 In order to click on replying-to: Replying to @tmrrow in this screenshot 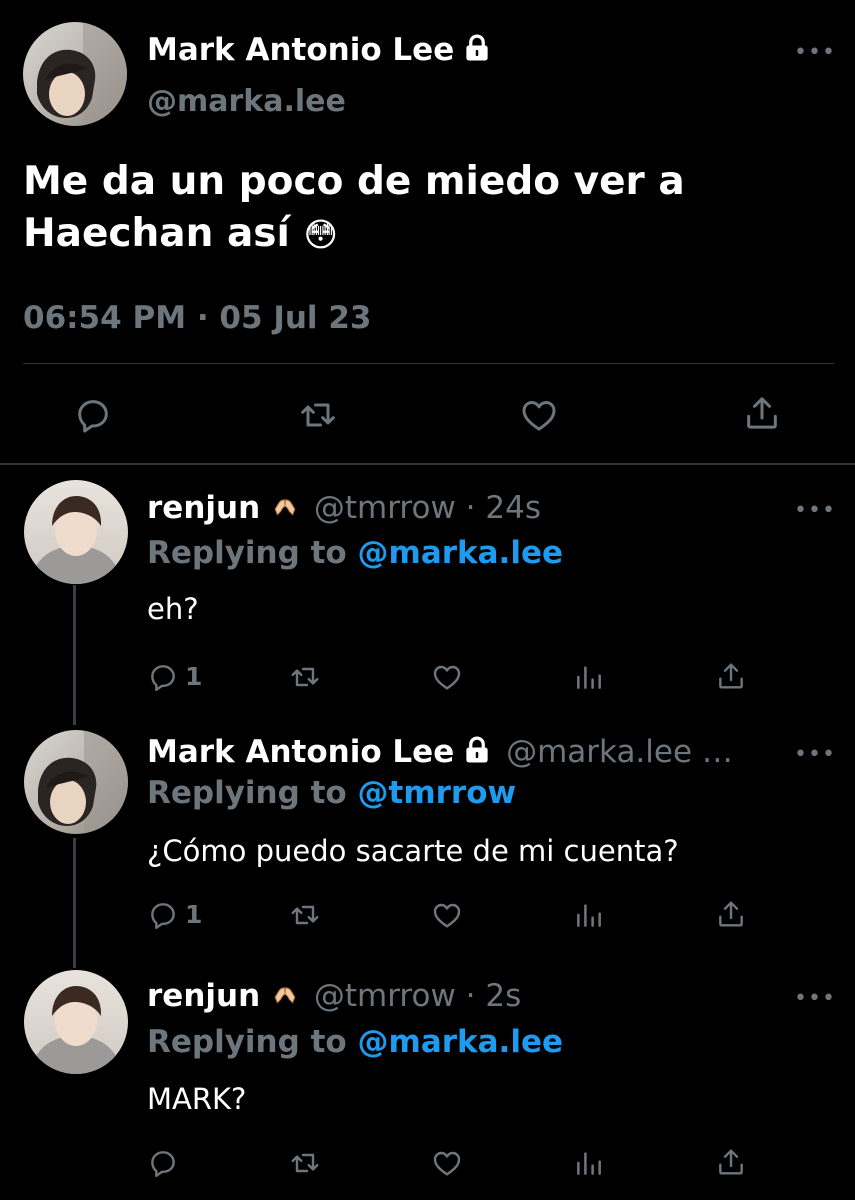, I will do `click(332, 793)`.